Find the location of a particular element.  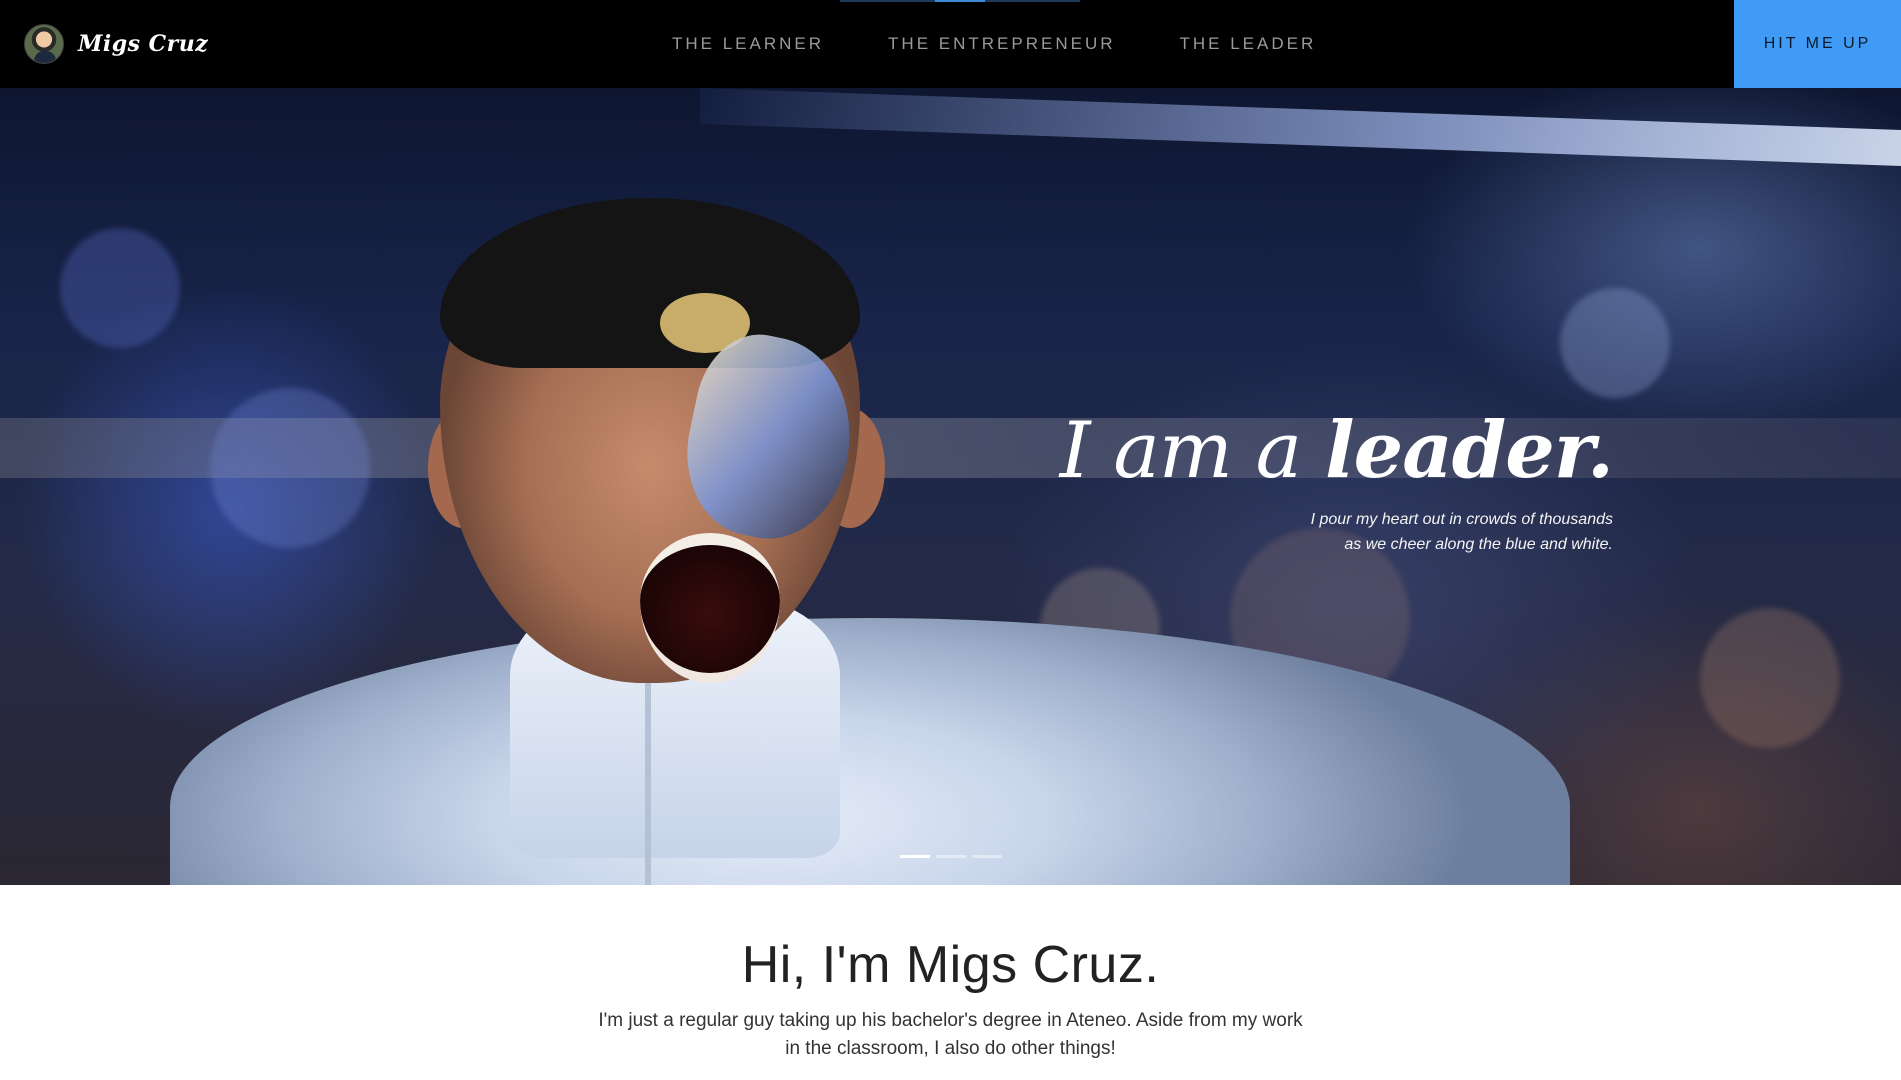

main-nav: THE LEARNER THE ENTREPRENEUR THE LEADER is located at coordinates (998, 44).